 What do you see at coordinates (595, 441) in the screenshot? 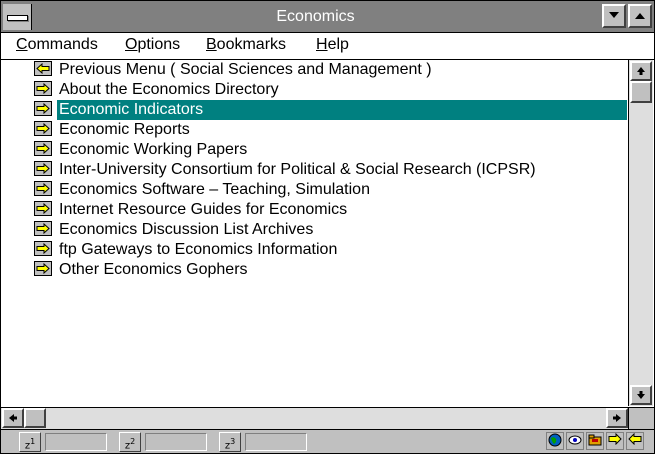
I see `folder-icon` at bounding box center [595, 441].